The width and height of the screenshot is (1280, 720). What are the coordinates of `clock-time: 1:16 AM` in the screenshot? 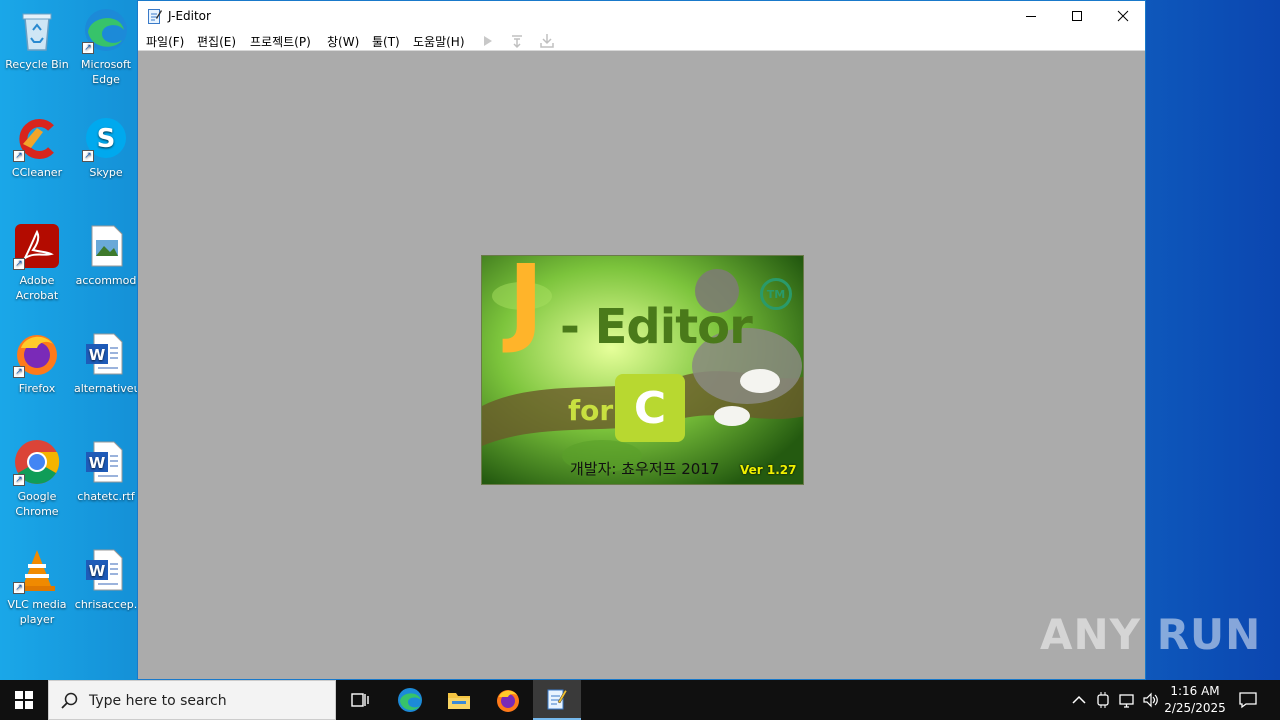 It's located at (1195, 691).